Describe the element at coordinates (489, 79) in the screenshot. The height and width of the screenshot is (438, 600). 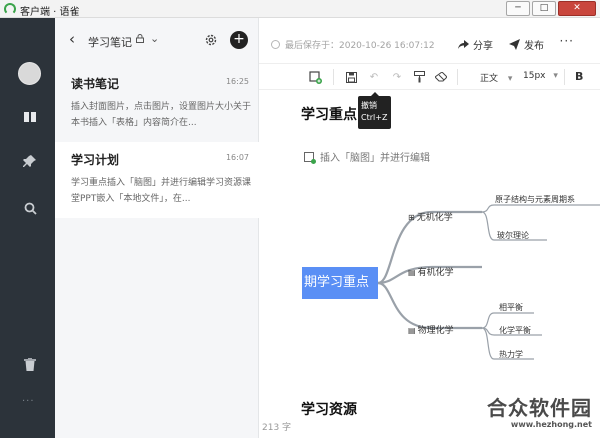
I see `text-style-value: 正文` at that location.